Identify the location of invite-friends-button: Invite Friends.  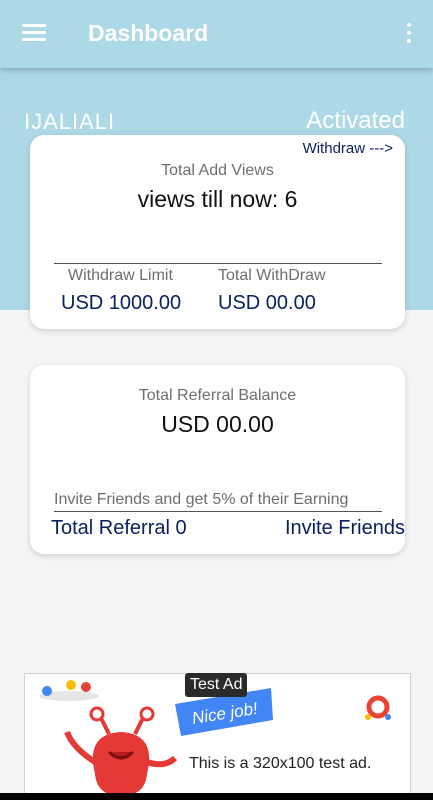
(345, 528).